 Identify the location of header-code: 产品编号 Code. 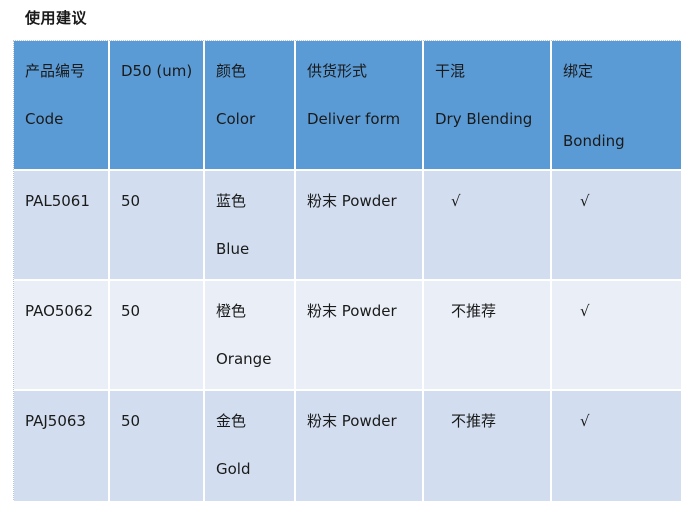
(62, 106).